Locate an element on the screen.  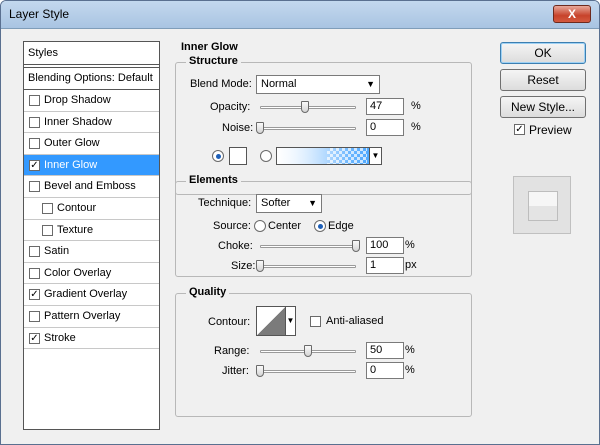
window-title: Layer Style is located at coordinates (39, 14).